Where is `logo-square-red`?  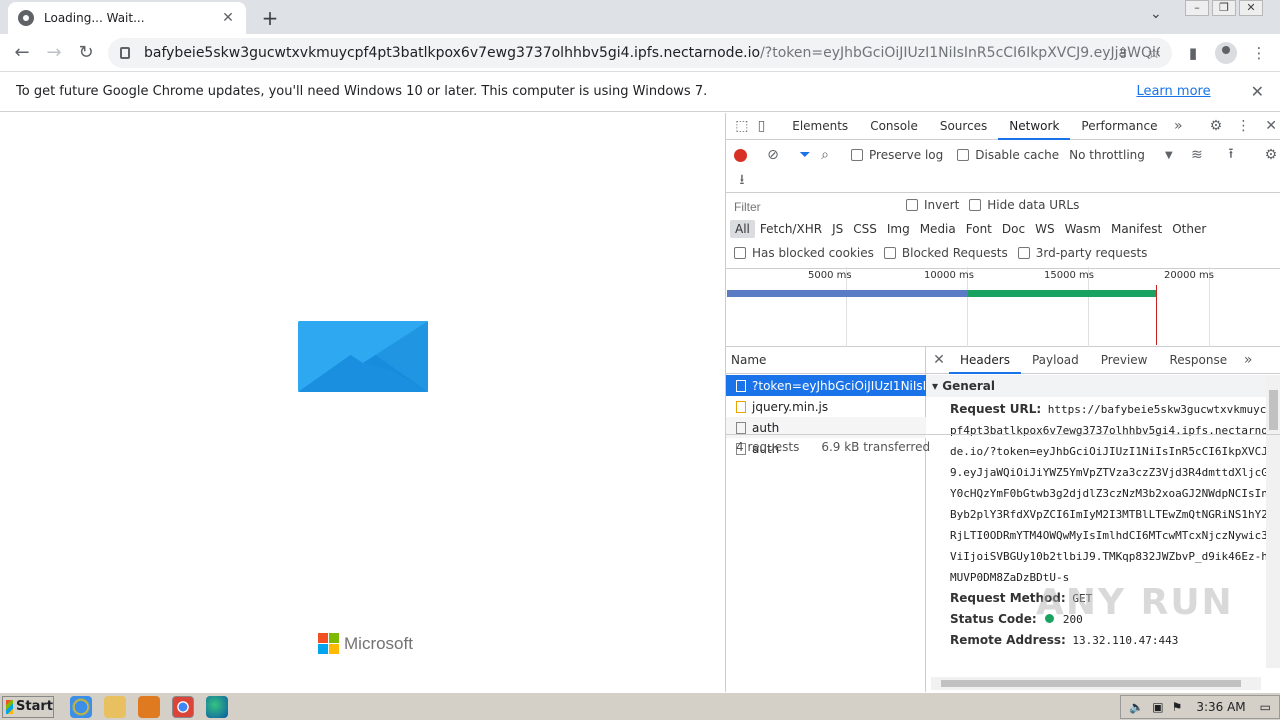 logo-square-red is located at coordinates (323, 638).